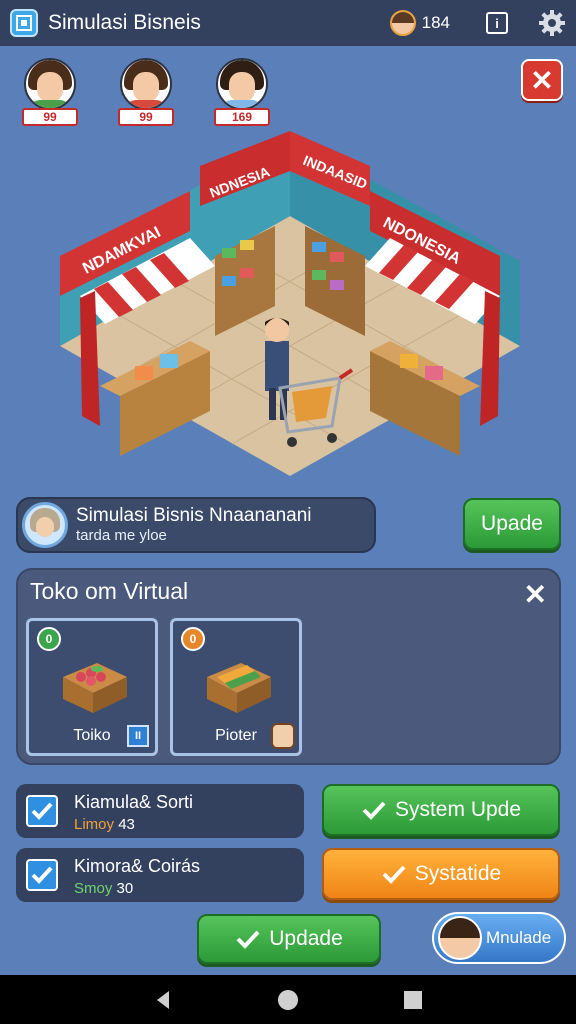 The image size is (576, 1024). What do you see at coordinates (126, 824) in the screenshot?
I see `quest-stat-value: 43` at bounding box center [126, 824].